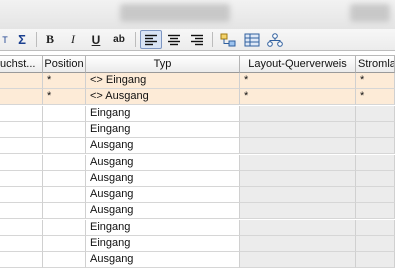 The image size is (395, 268). I want to click on font-size-label: T, so click(5, 39).